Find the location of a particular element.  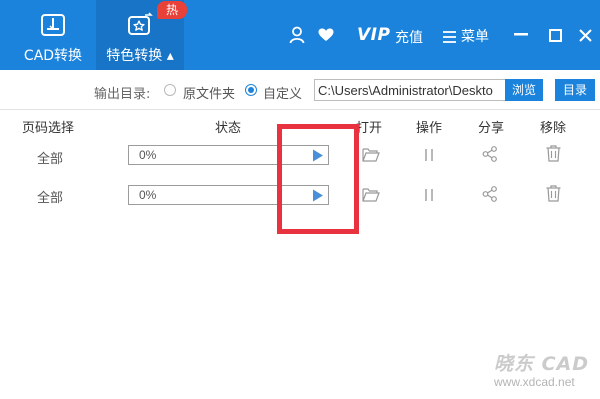

open-directory-button: 目录 is located at coordinates (575, 90).